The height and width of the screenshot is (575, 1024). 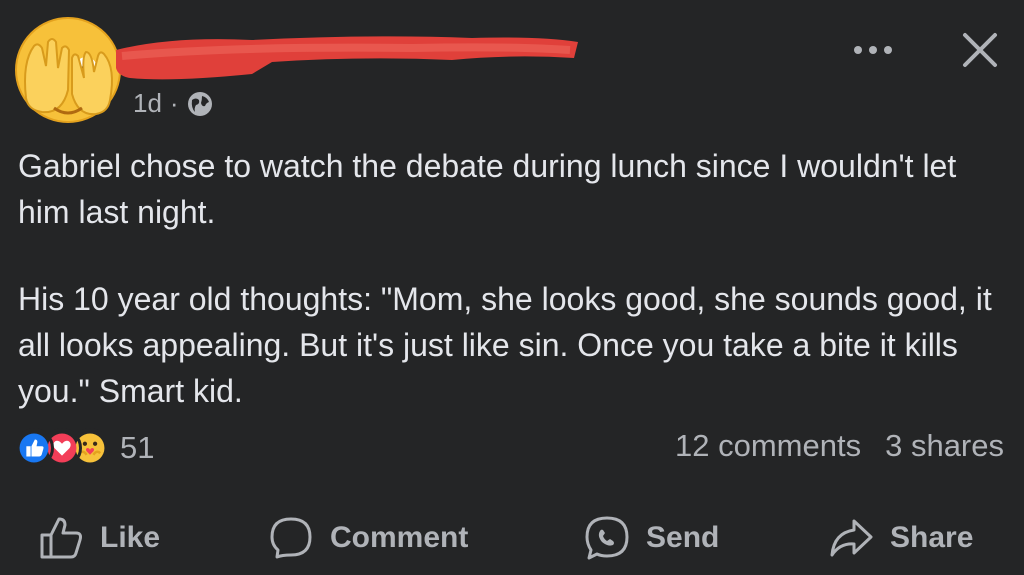 I want to click on thumbs-up-icon, so click(x=61, y=538).